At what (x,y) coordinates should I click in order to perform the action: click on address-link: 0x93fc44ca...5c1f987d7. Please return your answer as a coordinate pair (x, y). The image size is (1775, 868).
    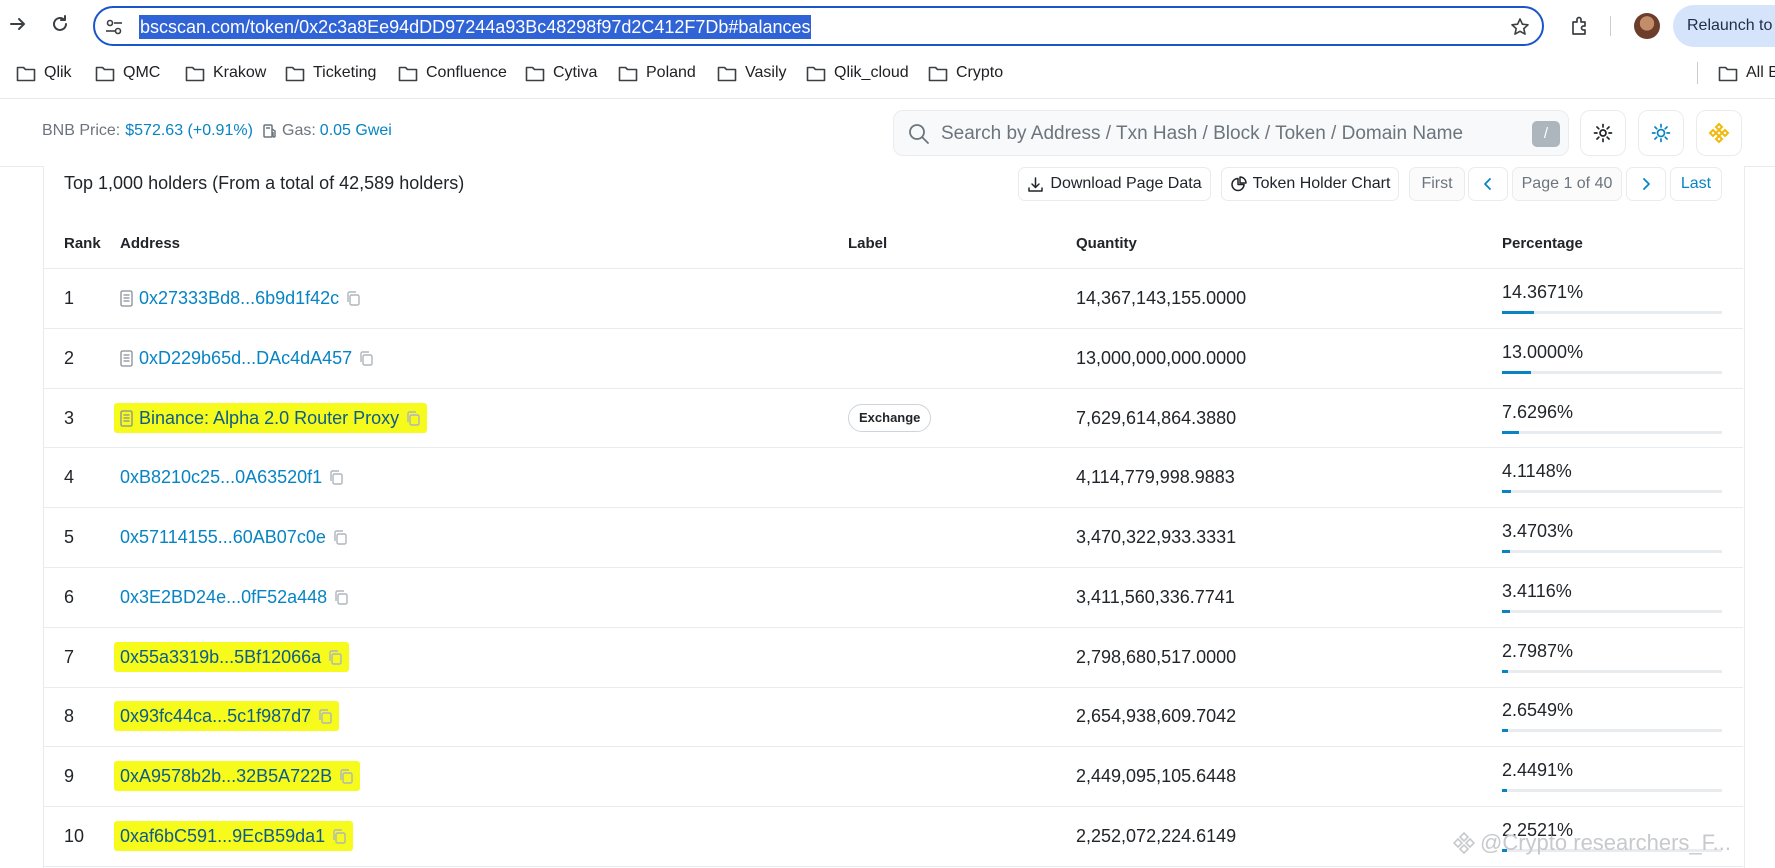
    Looking at the image, I should click on (215, 716).